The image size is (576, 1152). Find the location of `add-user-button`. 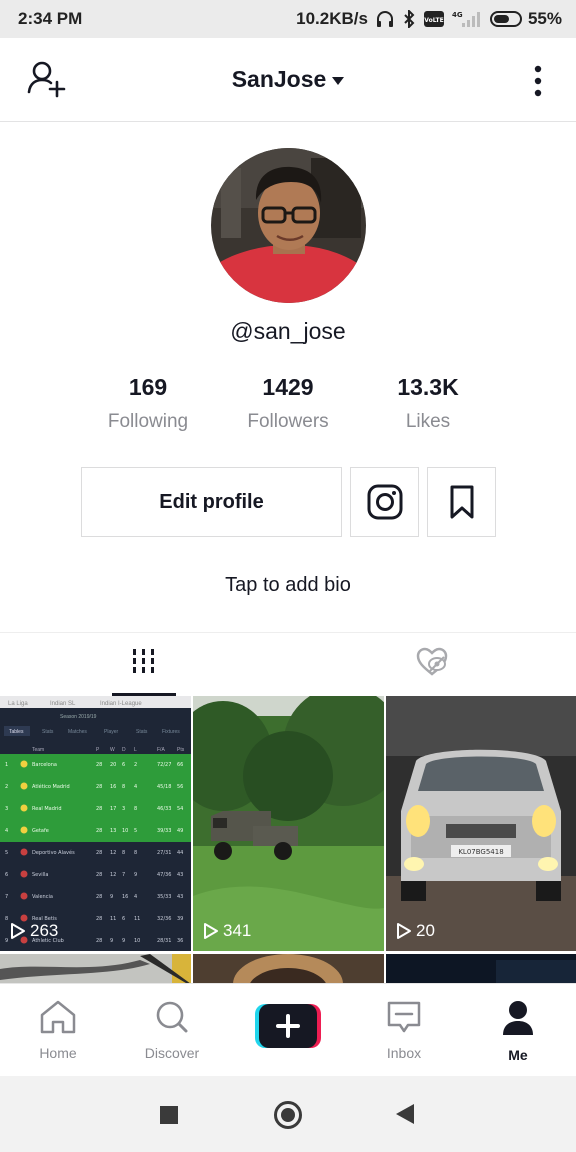

add-user-button is located at coordinates (48, 80).